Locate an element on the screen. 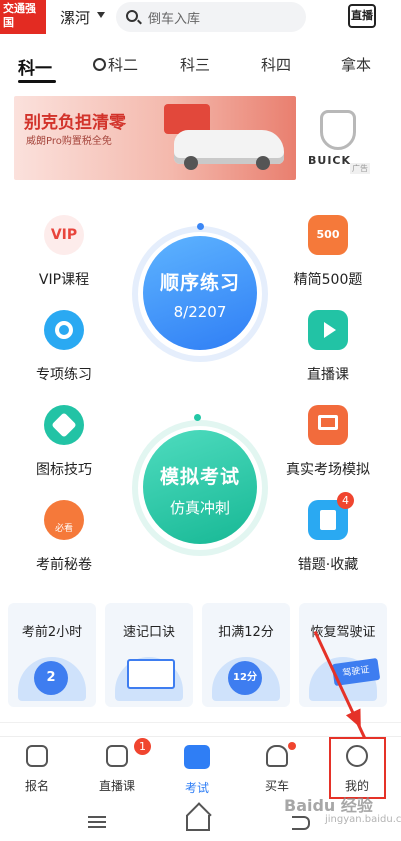  ad-banner: 别克负担清零 威朗Pro购置税全免 is located at coordinates (155, 138).